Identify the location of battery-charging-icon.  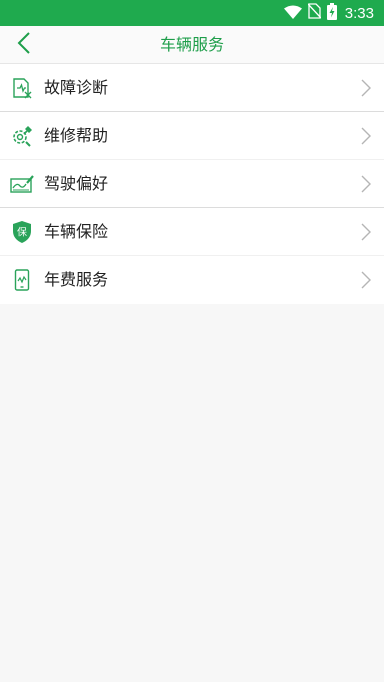
(331, 13).